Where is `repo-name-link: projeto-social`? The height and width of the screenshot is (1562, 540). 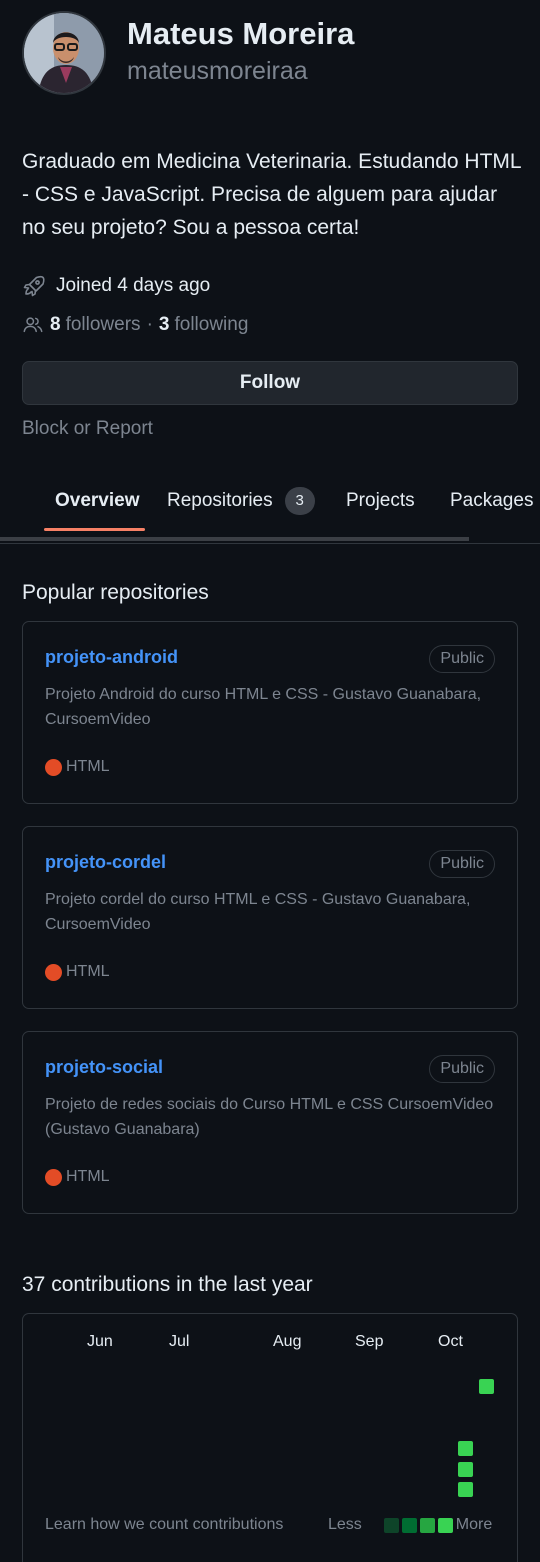 repo-name-link: projeto-social is located at coordinates (104, 1067).